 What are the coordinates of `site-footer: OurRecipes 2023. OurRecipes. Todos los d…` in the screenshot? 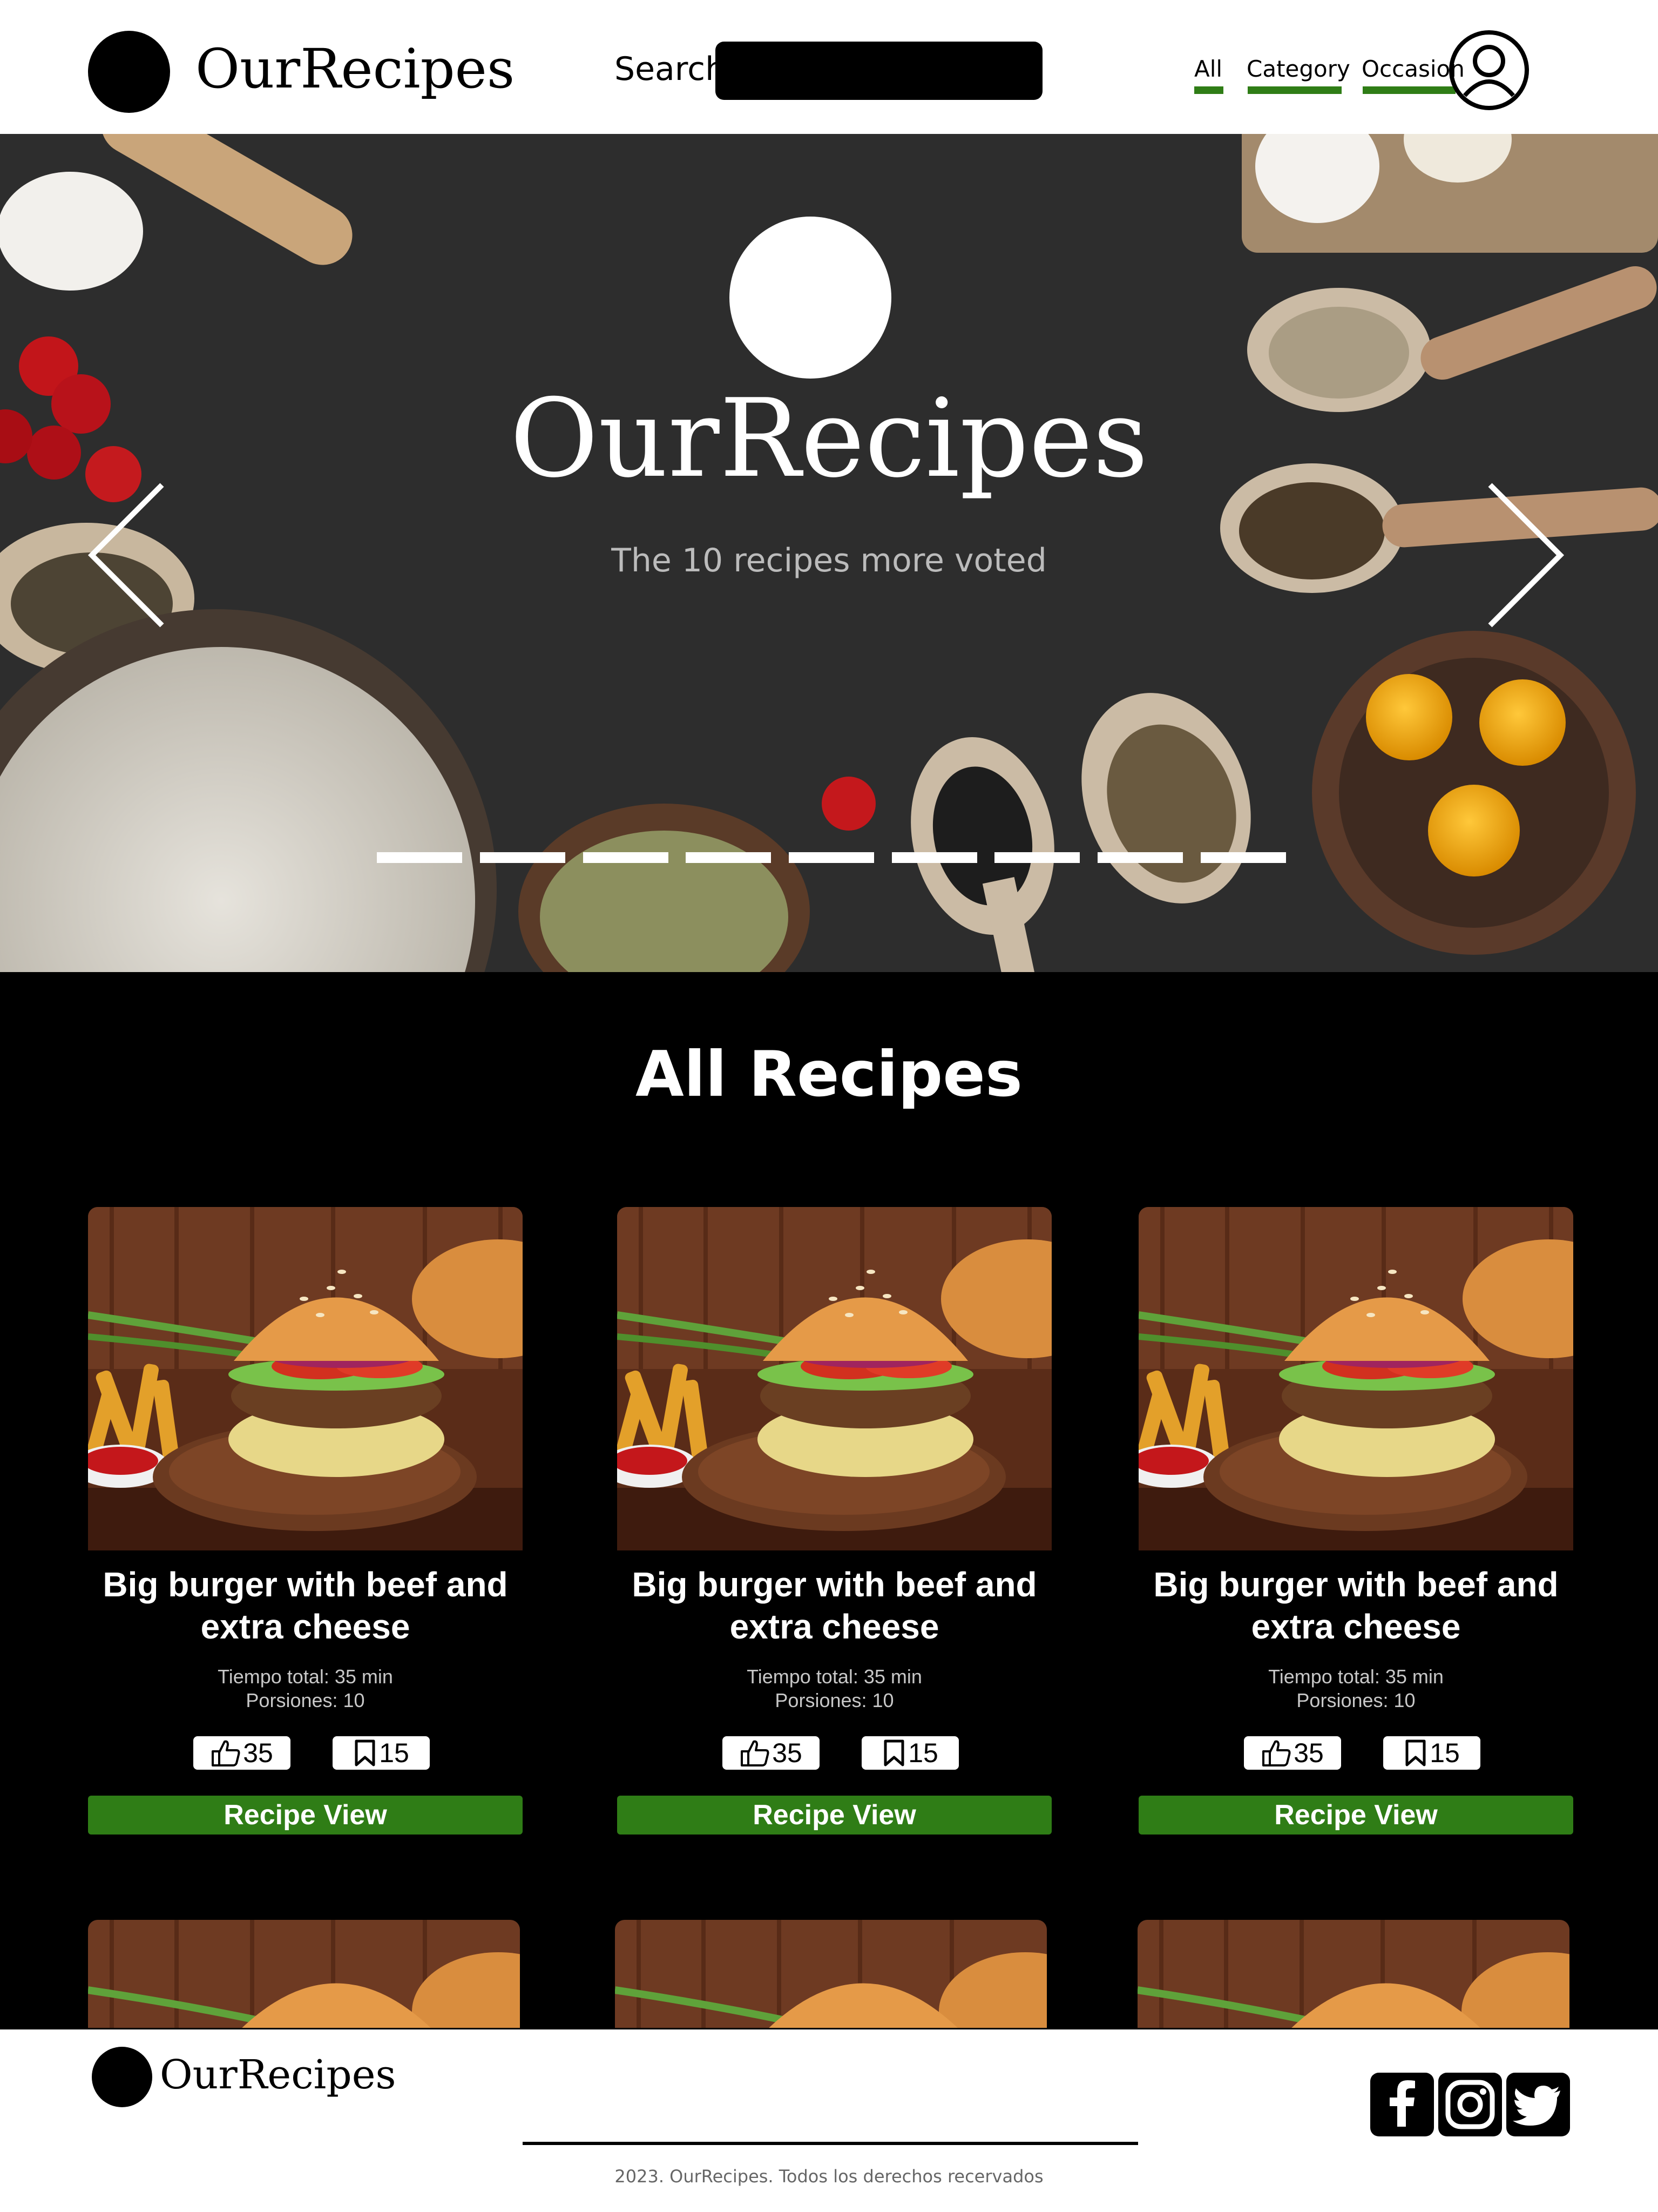 It's located at (829, 2120).